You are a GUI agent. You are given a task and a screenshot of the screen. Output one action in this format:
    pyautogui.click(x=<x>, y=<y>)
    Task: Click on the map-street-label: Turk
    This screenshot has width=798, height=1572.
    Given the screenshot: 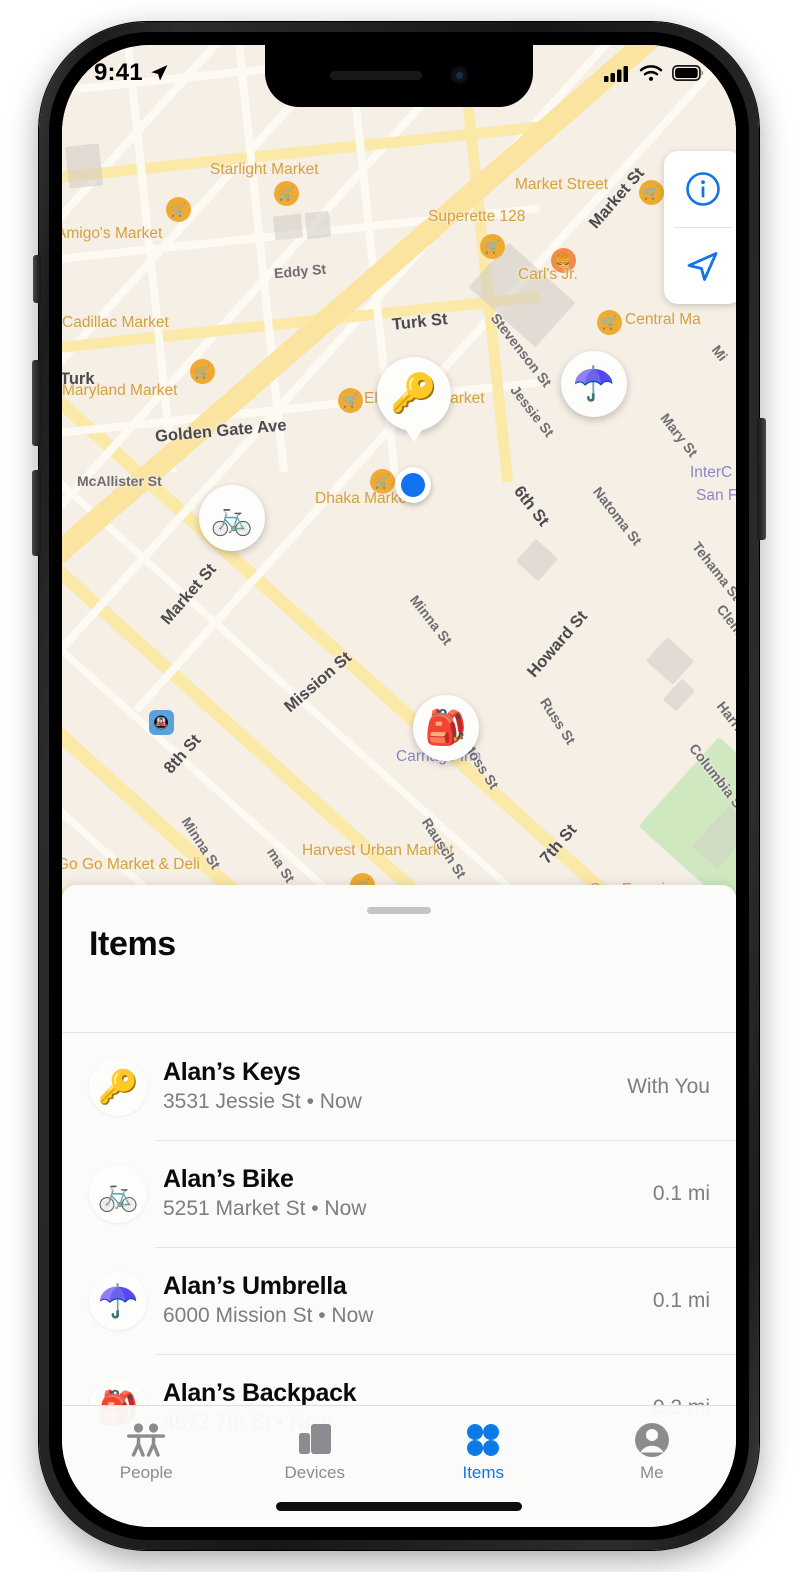 What is the action you would take?
    pyautogui.click(x=78, y=379)
    